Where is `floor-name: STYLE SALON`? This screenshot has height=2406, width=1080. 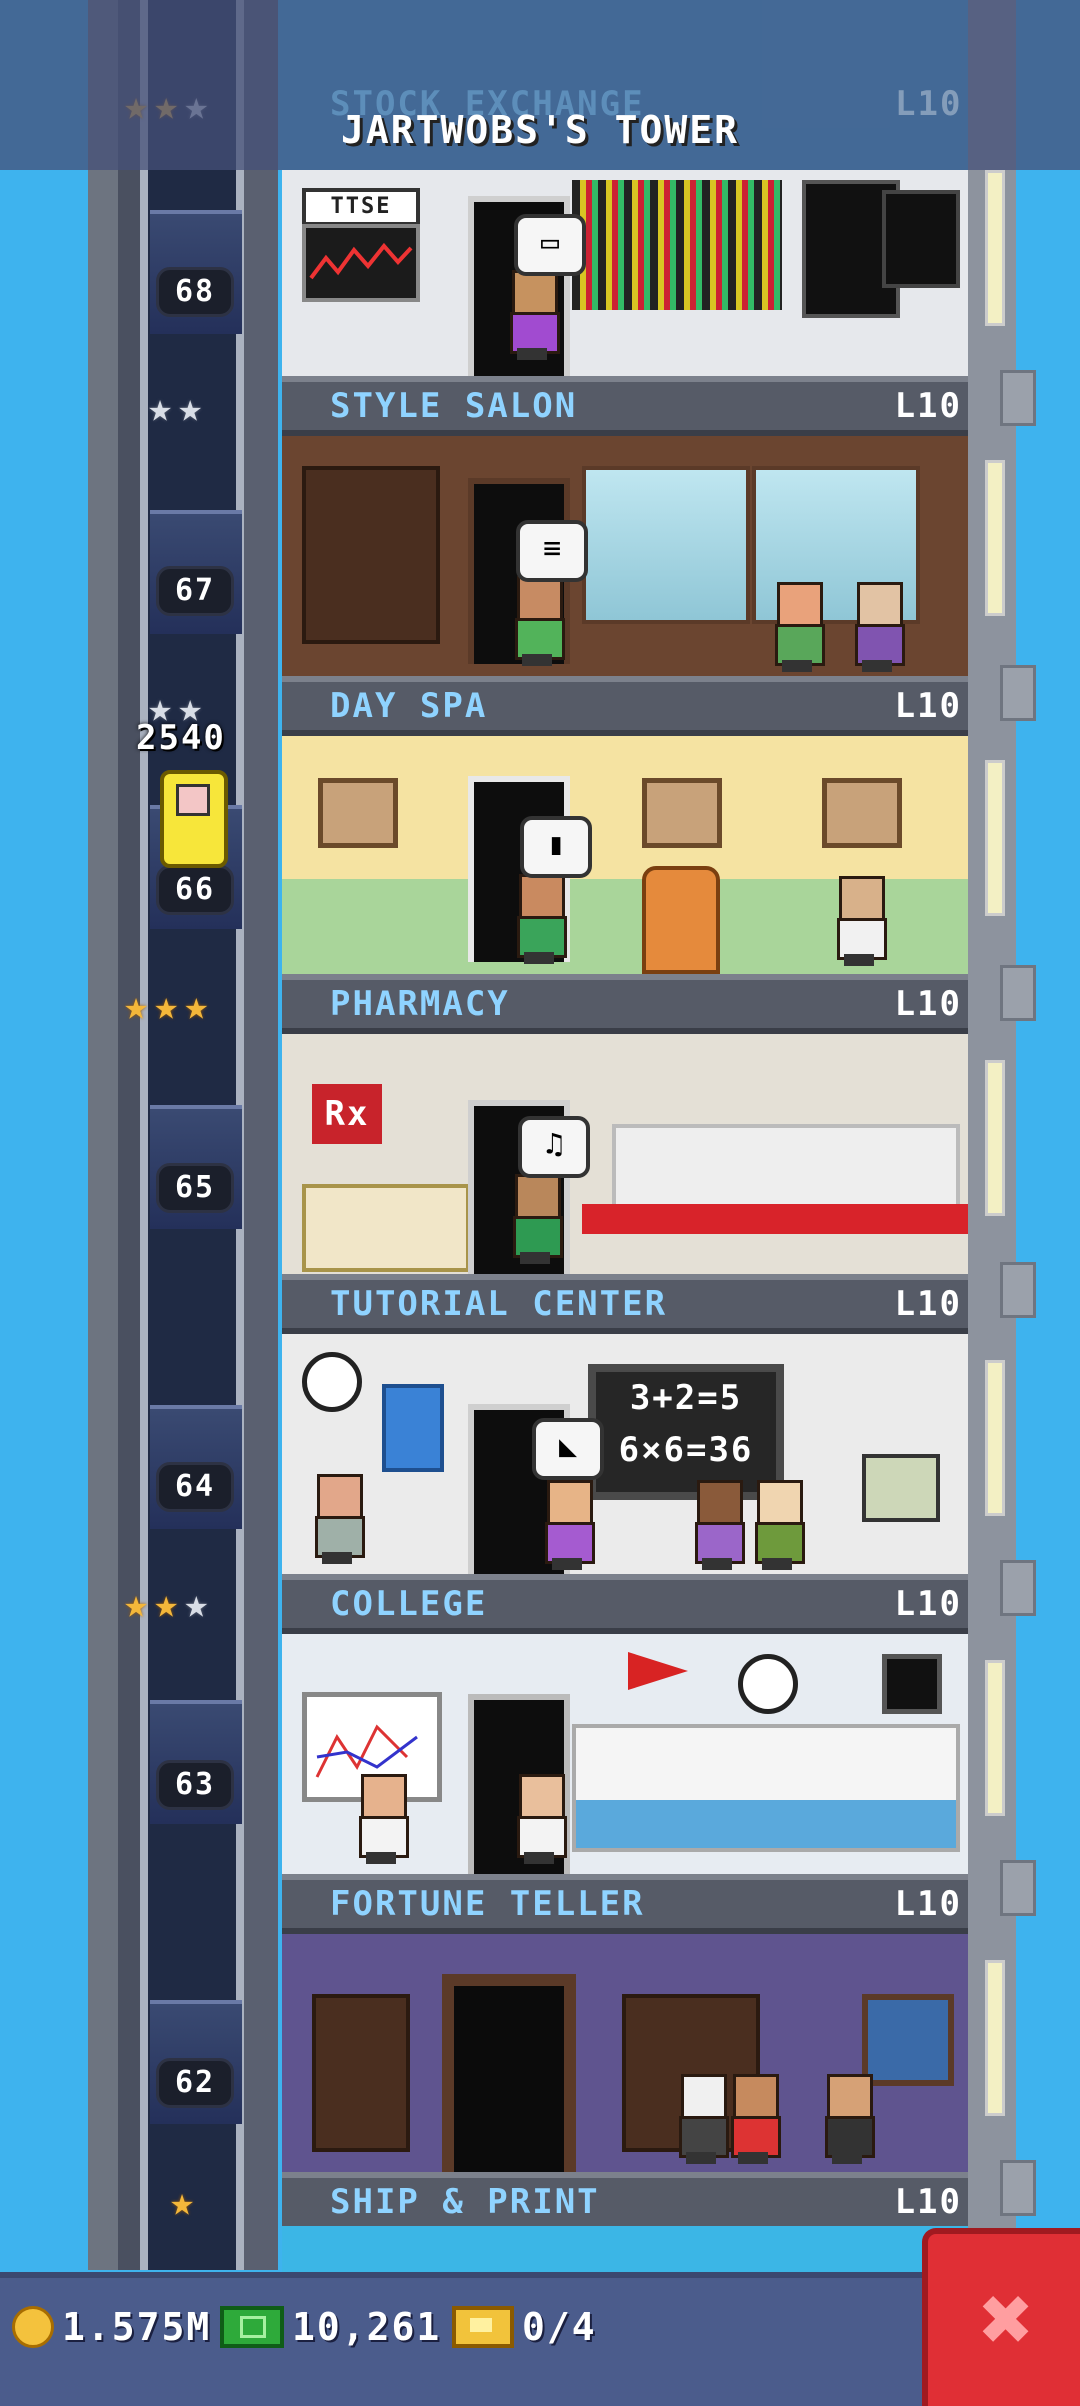
floor-name: STYLE SALON is located at coordinates (454, 406).